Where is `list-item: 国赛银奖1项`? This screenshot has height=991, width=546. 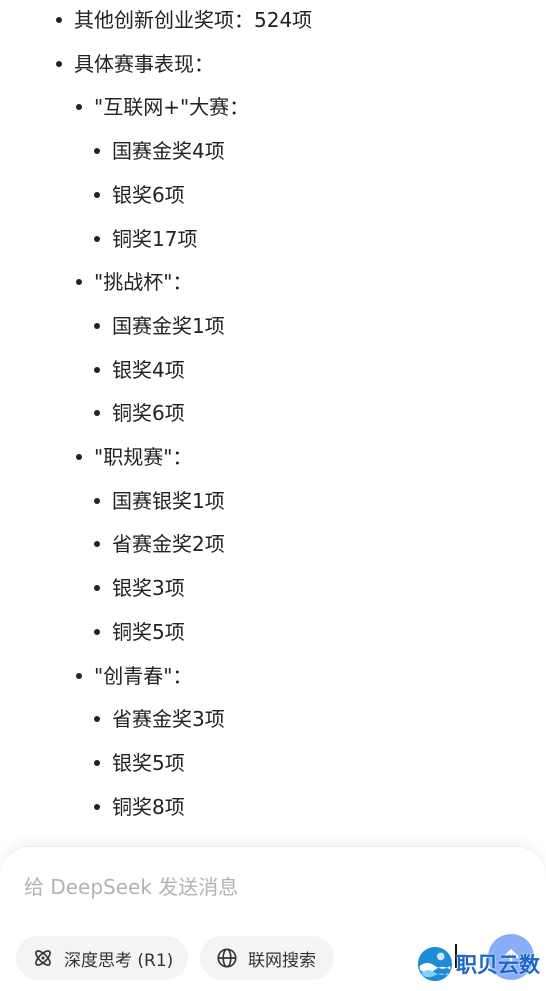
list-item: 国赛银奖1项 is located at coordinates (159, 501).